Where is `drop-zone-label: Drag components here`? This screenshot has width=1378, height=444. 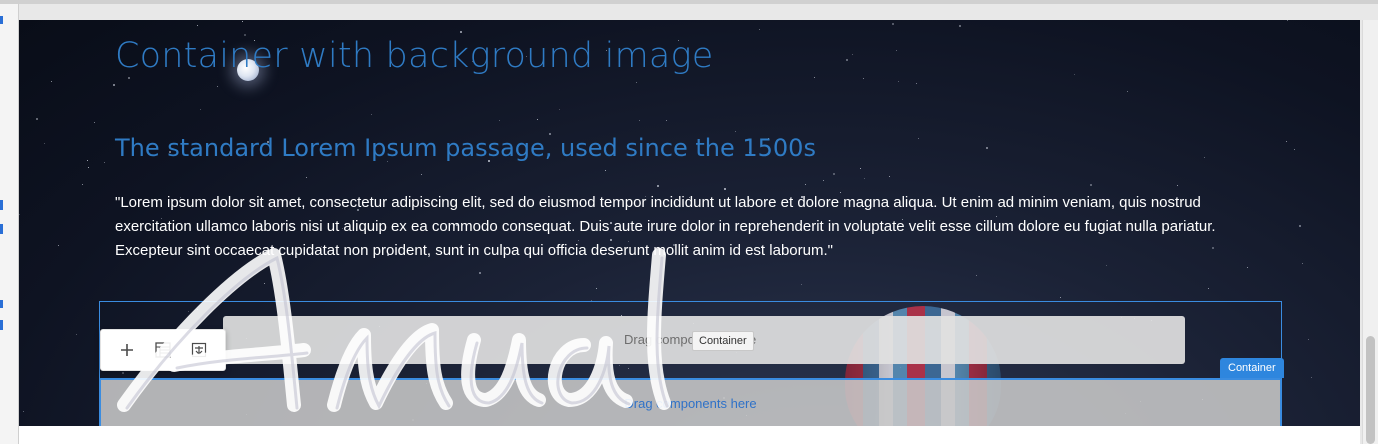
drop-zone-label: Drag components here is located at coordinates (690, 403).